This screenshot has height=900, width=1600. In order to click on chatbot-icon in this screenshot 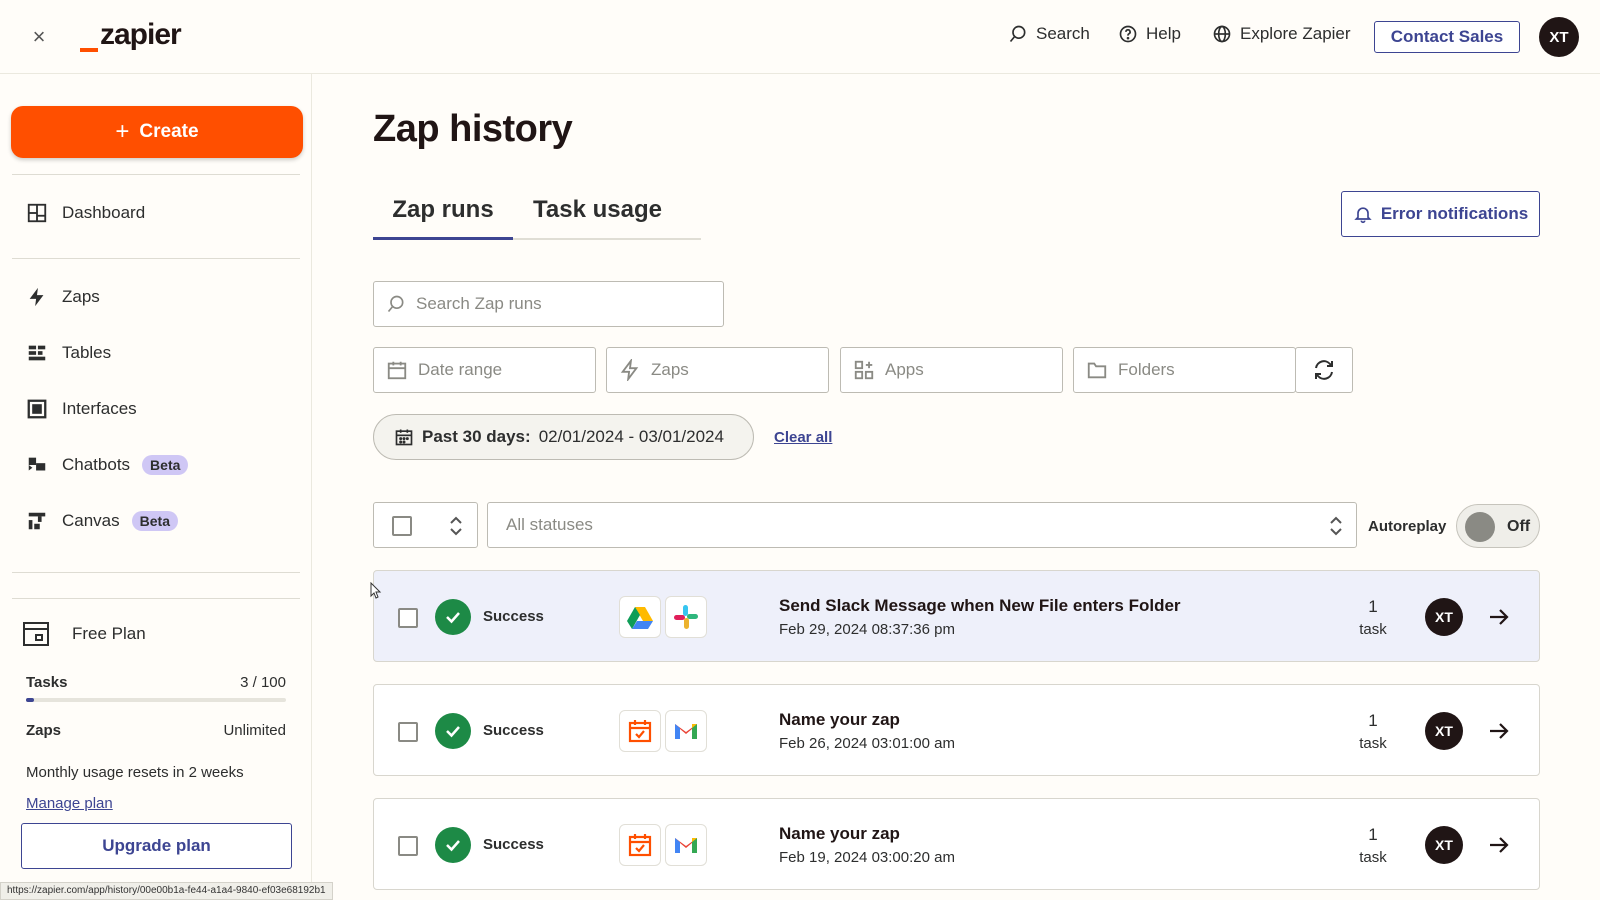, I will do `click(37, 464)`.